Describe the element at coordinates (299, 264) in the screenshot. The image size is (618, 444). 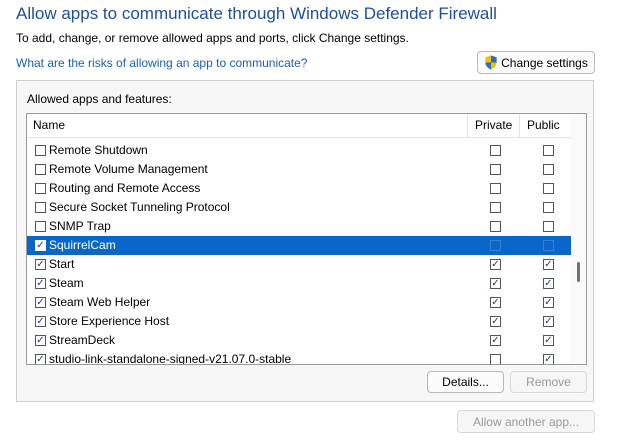
I see `table-row: ✓ Start ✓ ✓` at that location.